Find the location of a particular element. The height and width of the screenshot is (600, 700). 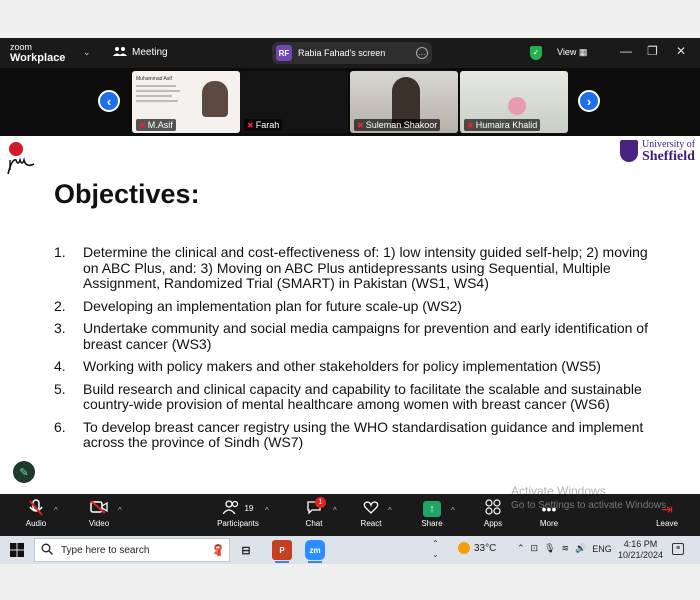

participants-icon: 19 is located at coordinates (238, 509).